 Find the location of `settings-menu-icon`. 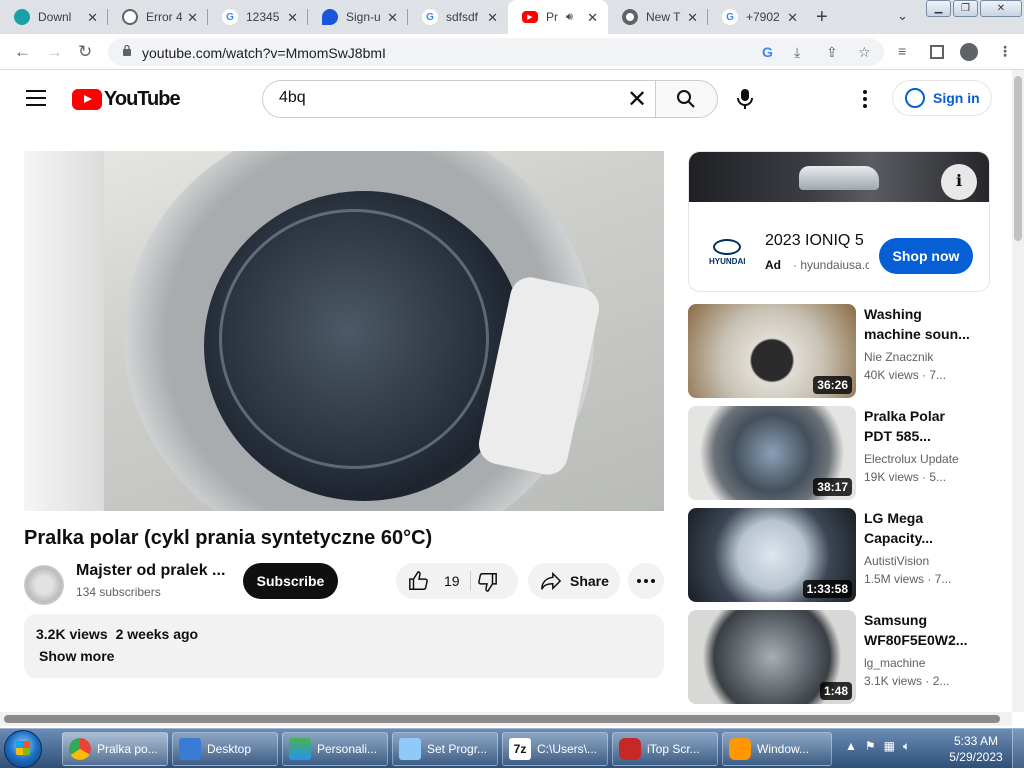

settings-menu-icon is located at coordinates (865, 100).